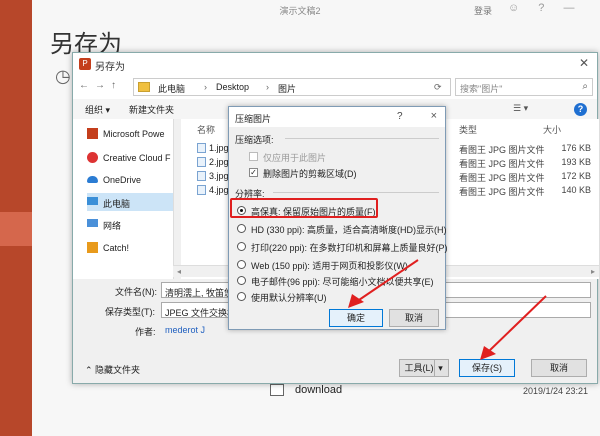 The height and width of the screenshot is (436, 600). Describe the element at coordinates (447, 309) in the screenshot. I see `annotation-arrows` at that location.